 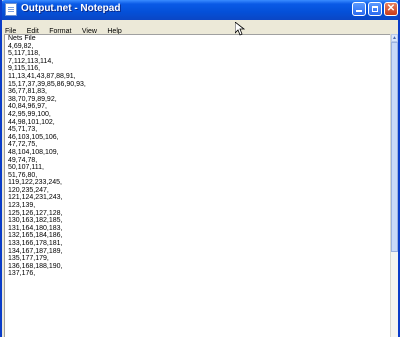 I want to click on text-line: 7,112,113,114,, so click(x=31, y=61).